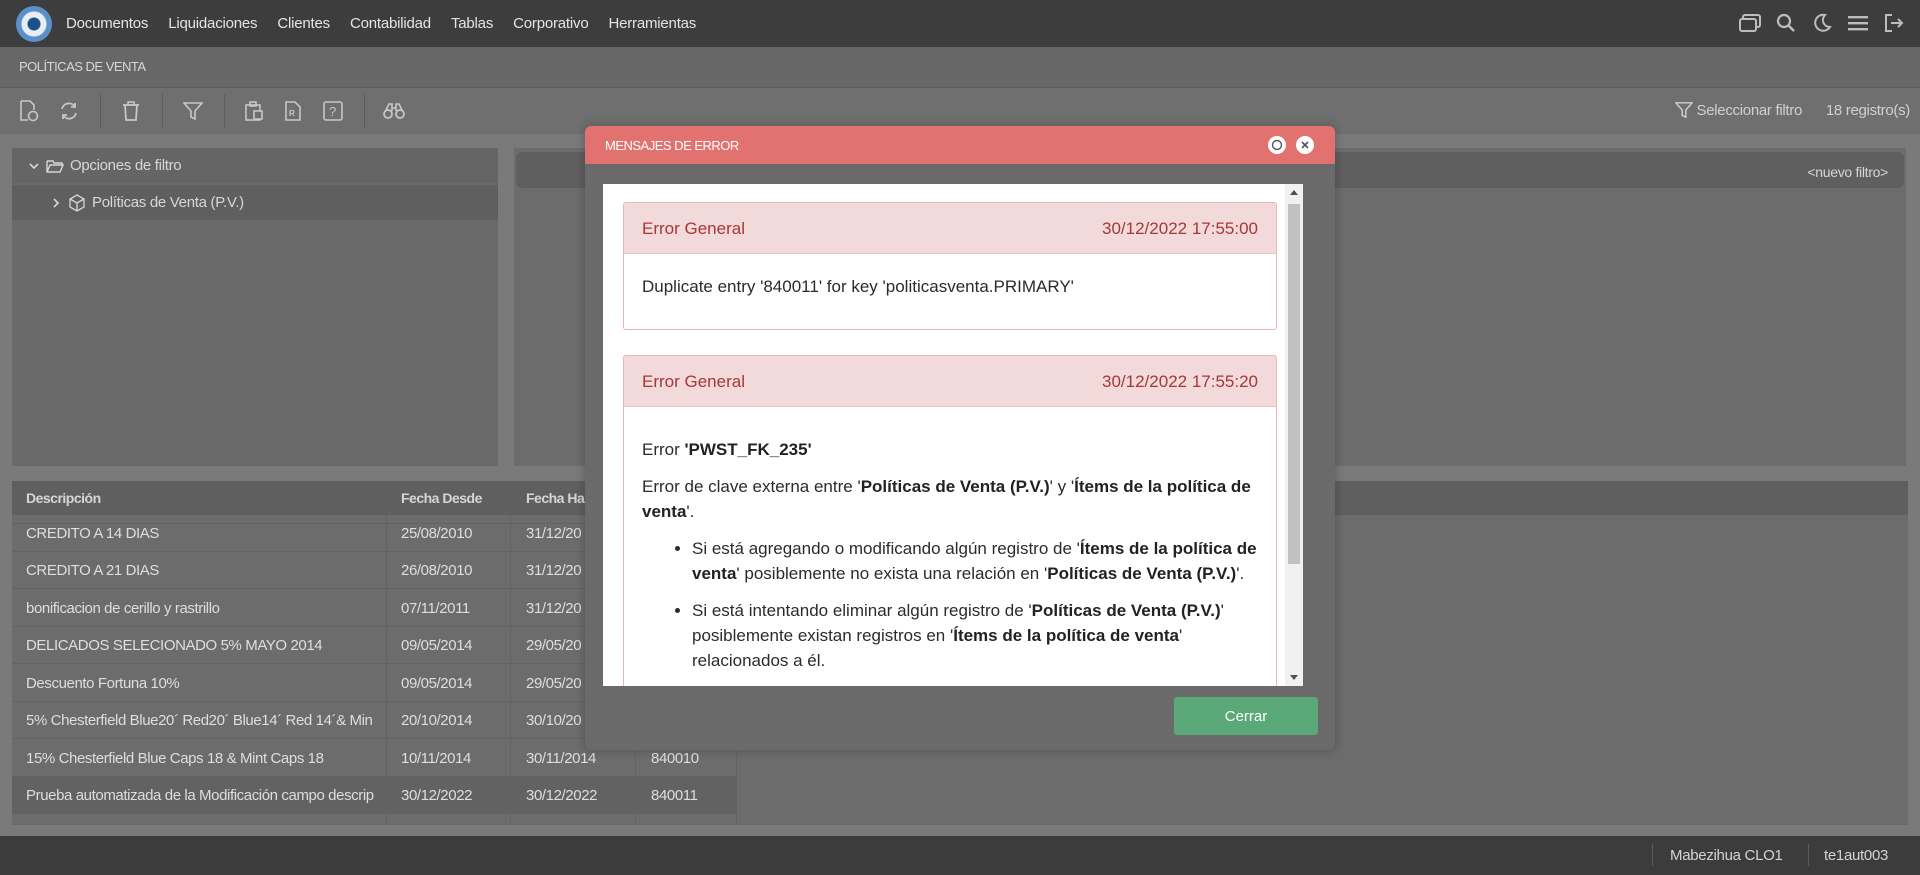  What do you see at coordinates (1858, 23) in the screenshot?
I see `hamburger-menu-icon` at bounding box center [1858, 23].